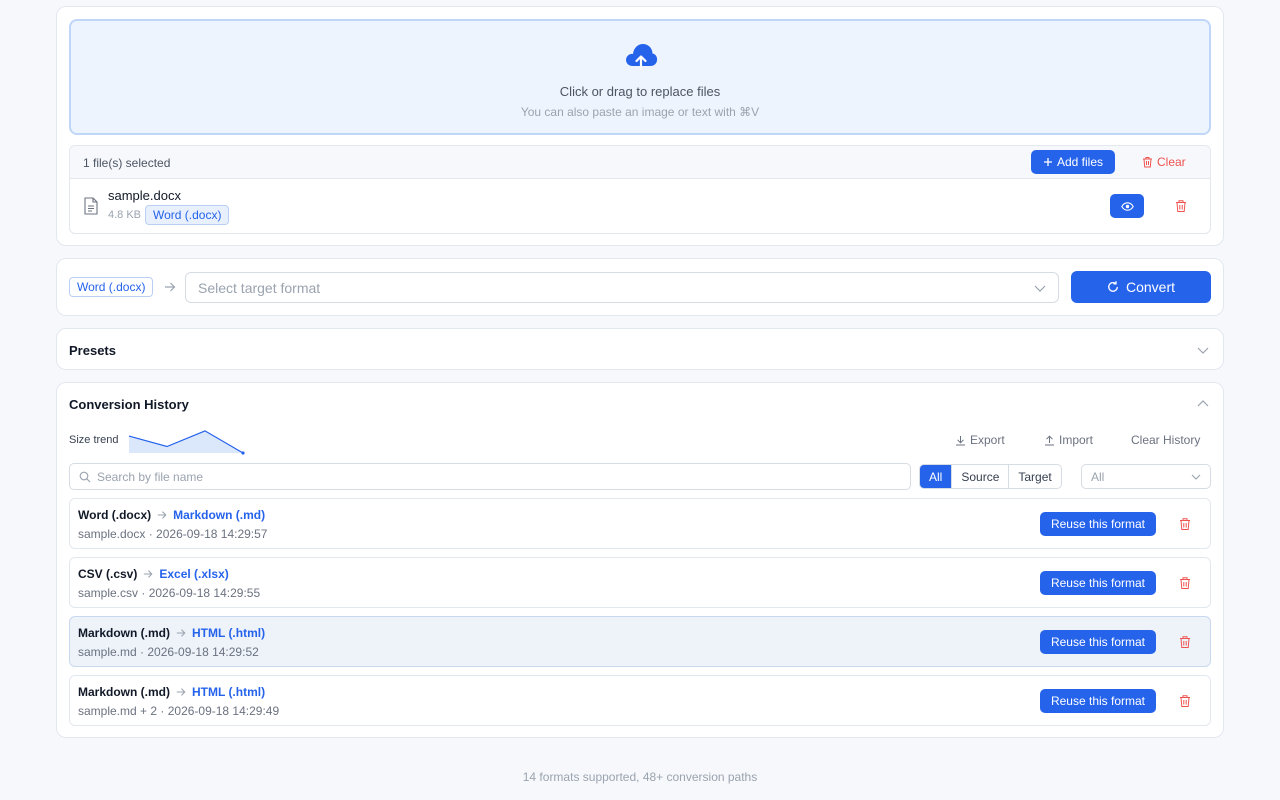 This screenshot has height=800, width=1280. What do you see at coordinates (1150, 287) in the screenshot?
I see `convert-button-label: Convert` at bounding box center [1150, 287].